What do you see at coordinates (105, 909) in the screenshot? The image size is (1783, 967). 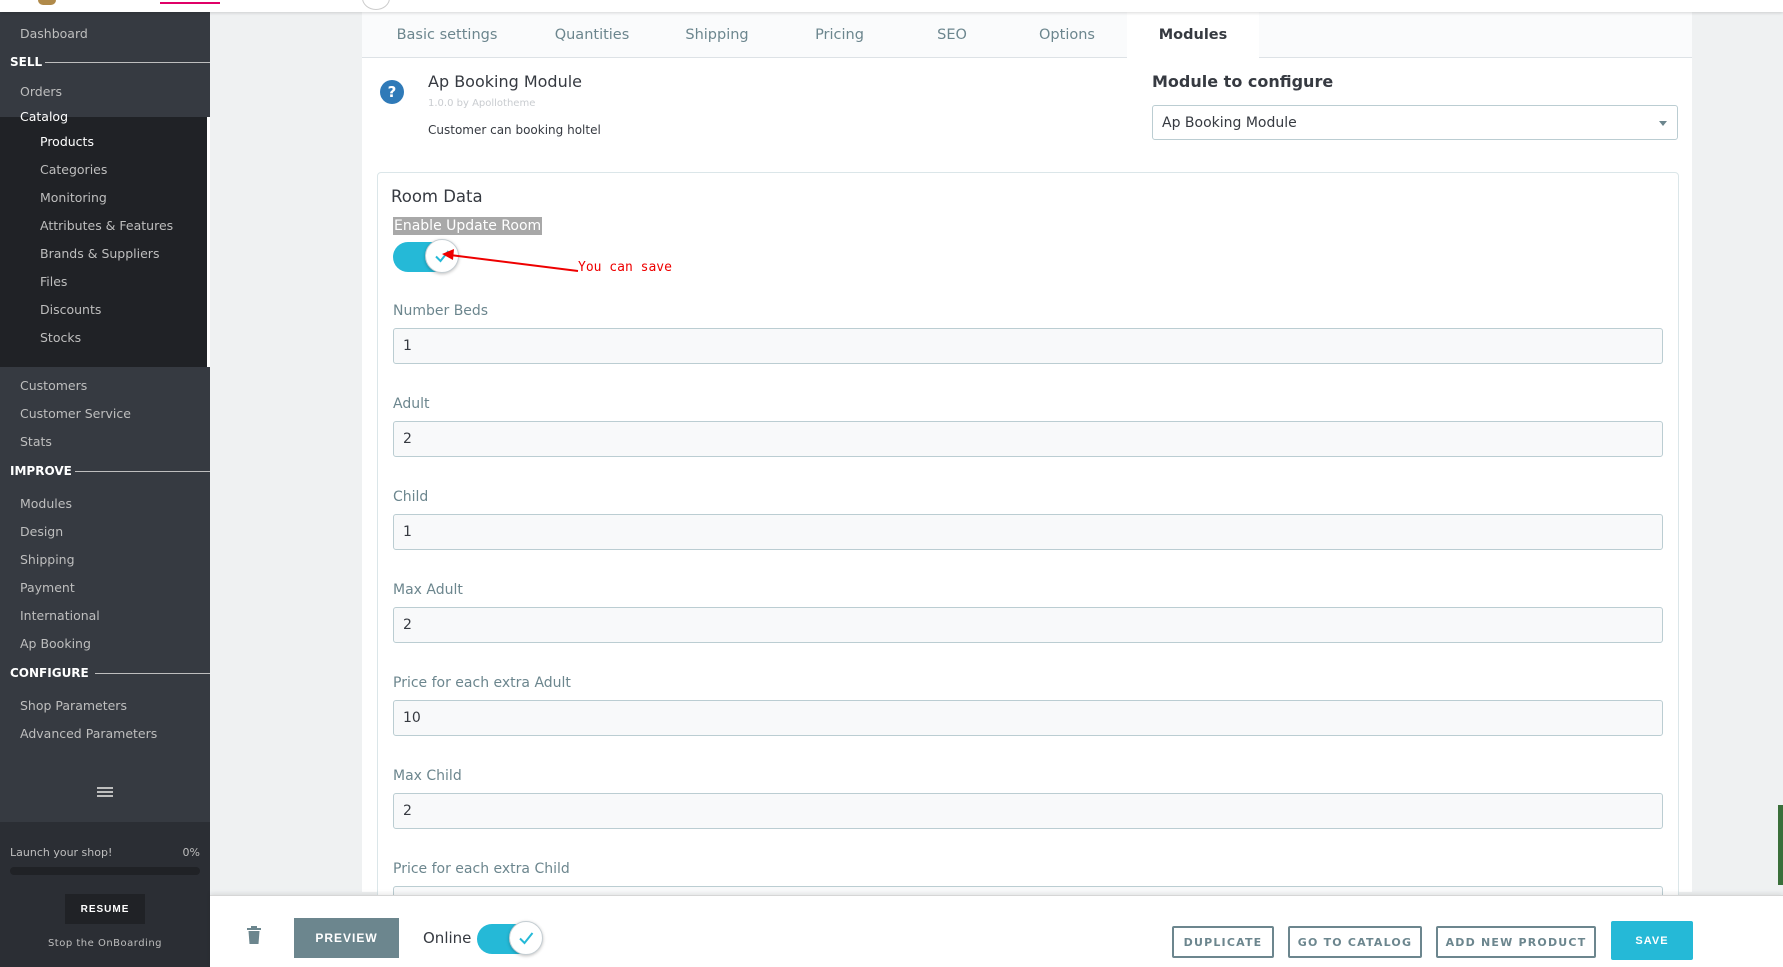 I see `resume-button: RESUME` at bounding box center [105, 909].